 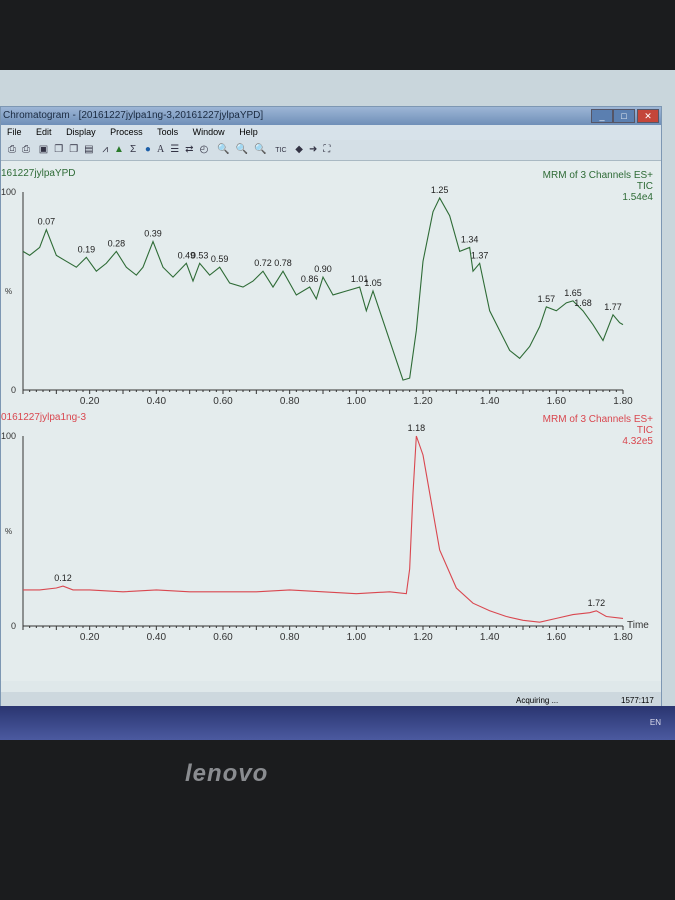 What do you see at coordinates (263, 263) in the screenshot?
I see `peak-label: 0.72` at bounding box center [263, 263].